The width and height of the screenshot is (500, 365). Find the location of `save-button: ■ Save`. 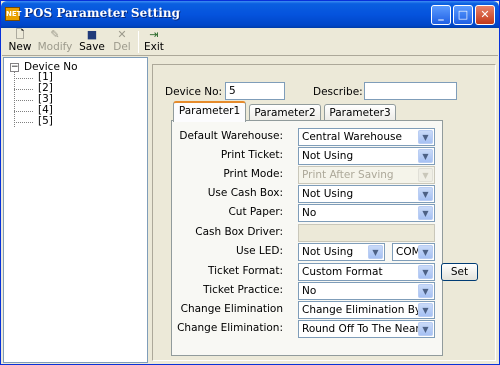

save-button: ■ Save is located at coordinates (92, 42).